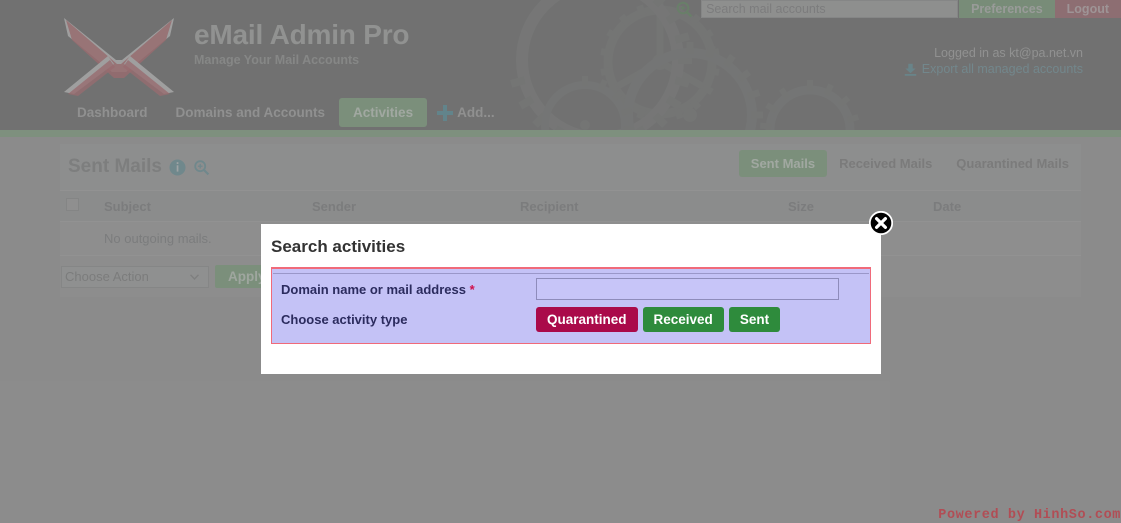 The width and height of the screenshot is (1121, 523). I want to click on activity-type-buttons: Quarantined Received Sent, so click(658, 319).